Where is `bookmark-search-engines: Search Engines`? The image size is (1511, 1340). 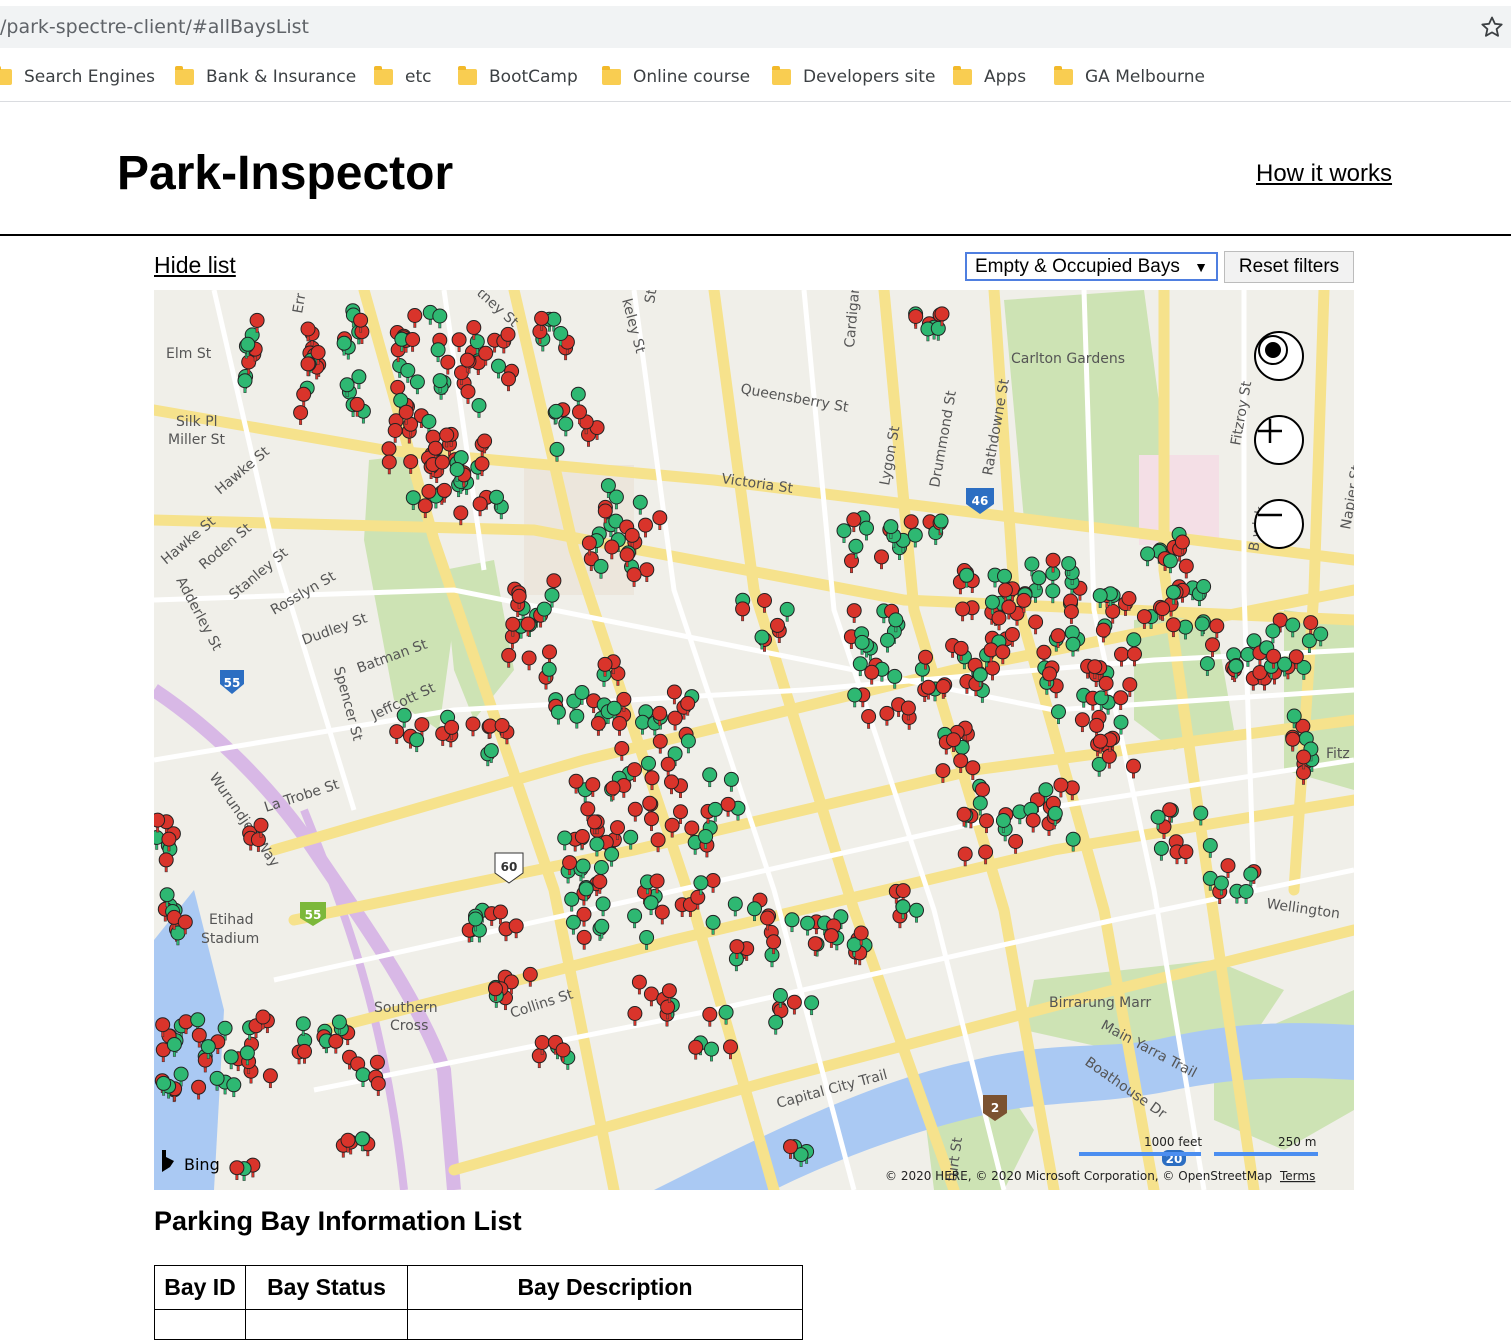 bookmark-search-engines: Search Engines is located at coordinates (77, 77).